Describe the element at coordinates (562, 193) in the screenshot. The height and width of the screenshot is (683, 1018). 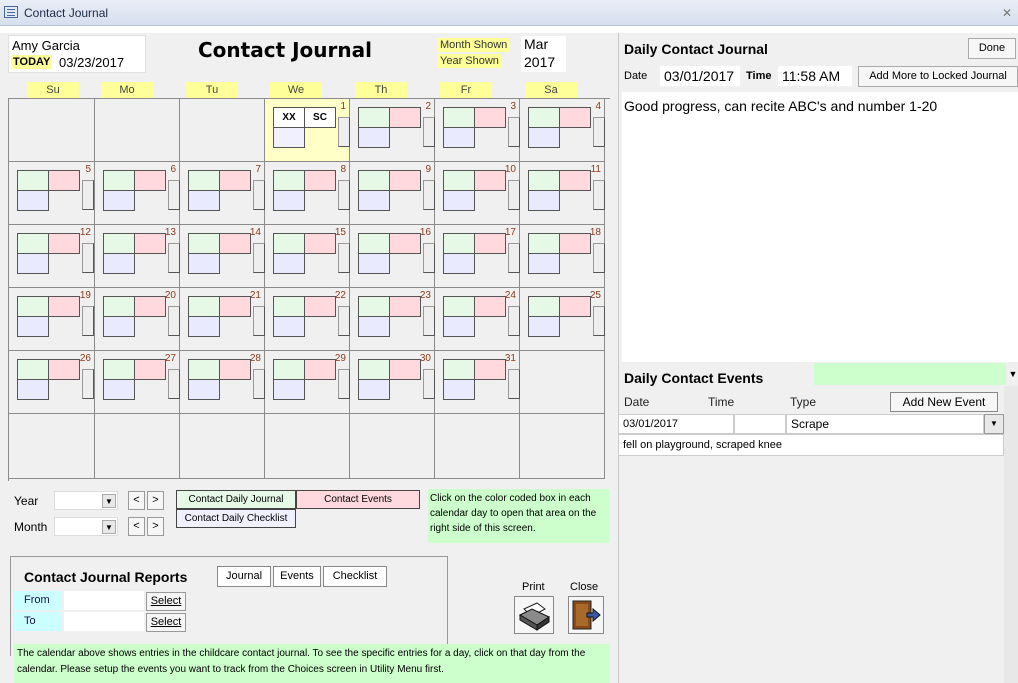
I see `calendar-day-cell: 11` at that location.